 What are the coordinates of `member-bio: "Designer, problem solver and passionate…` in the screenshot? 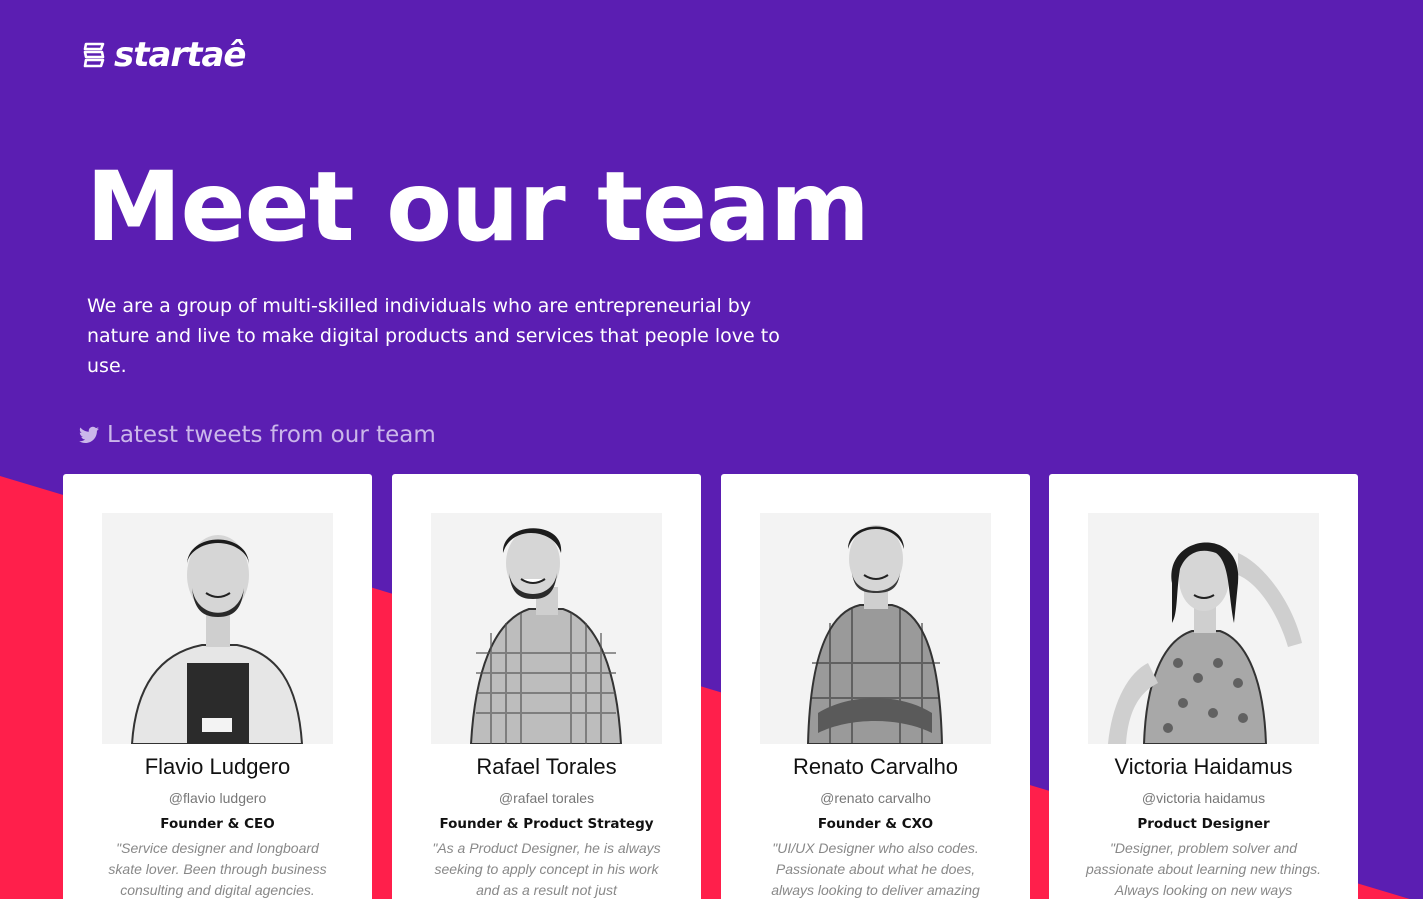 It's located at (1203, 869).